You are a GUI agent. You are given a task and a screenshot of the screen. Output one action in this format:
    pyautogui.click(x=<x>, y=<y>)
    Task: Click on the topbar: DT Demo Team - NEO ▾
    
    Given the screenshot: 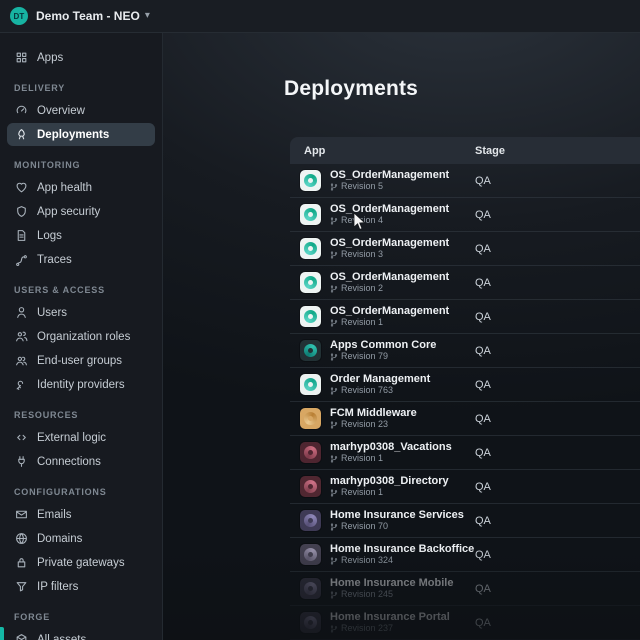 What is the action you would take?
    pyautogui.click(x=320, y=16)
    